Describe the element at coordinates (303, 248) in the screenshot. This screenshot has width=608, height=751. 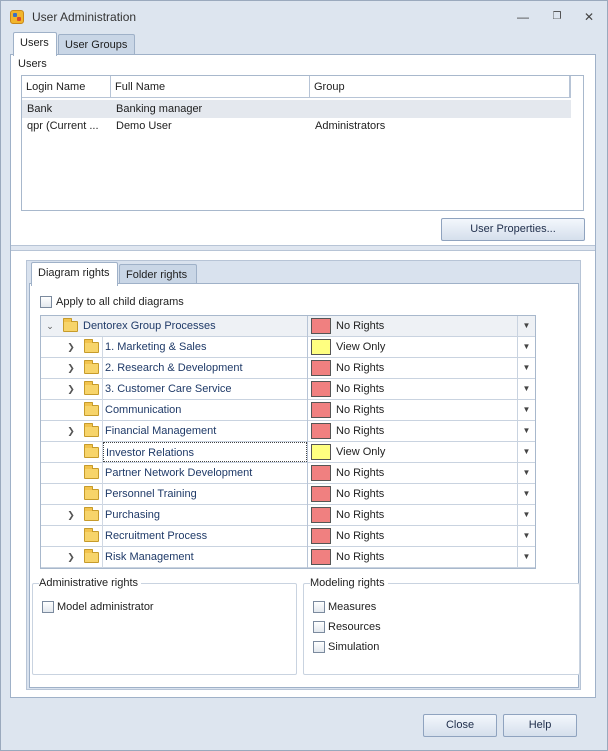
I see `panel-splitter` at that location.